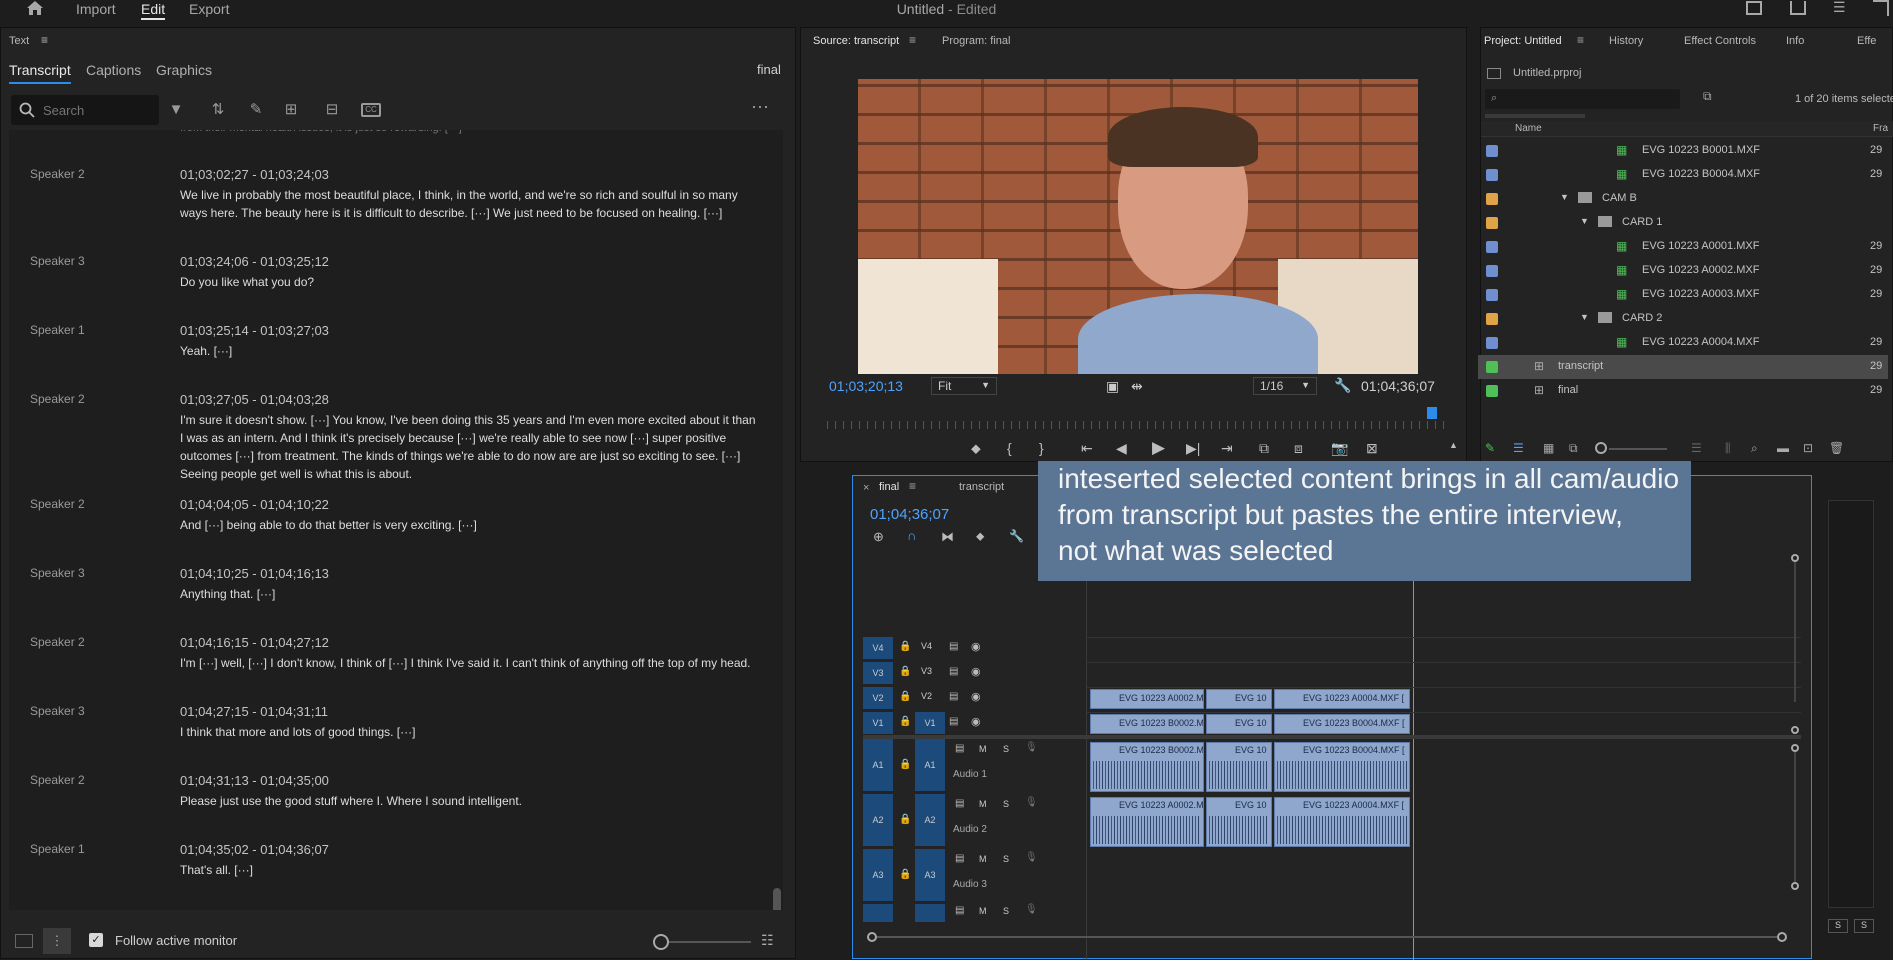  What do you see at coordinates (1683, 271) in the screenshot?
I see `list-item: ▦ EVG 10223 A0002.MXF 29` at bounding box center [1683, 271].